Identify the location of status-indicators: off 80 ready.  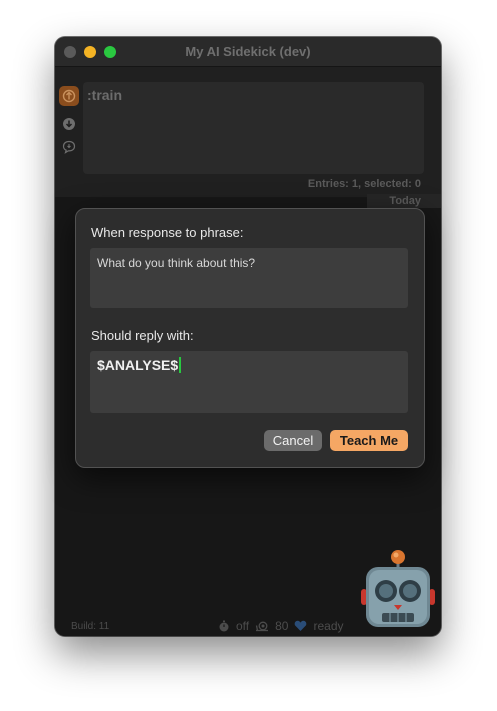
(281, 626).